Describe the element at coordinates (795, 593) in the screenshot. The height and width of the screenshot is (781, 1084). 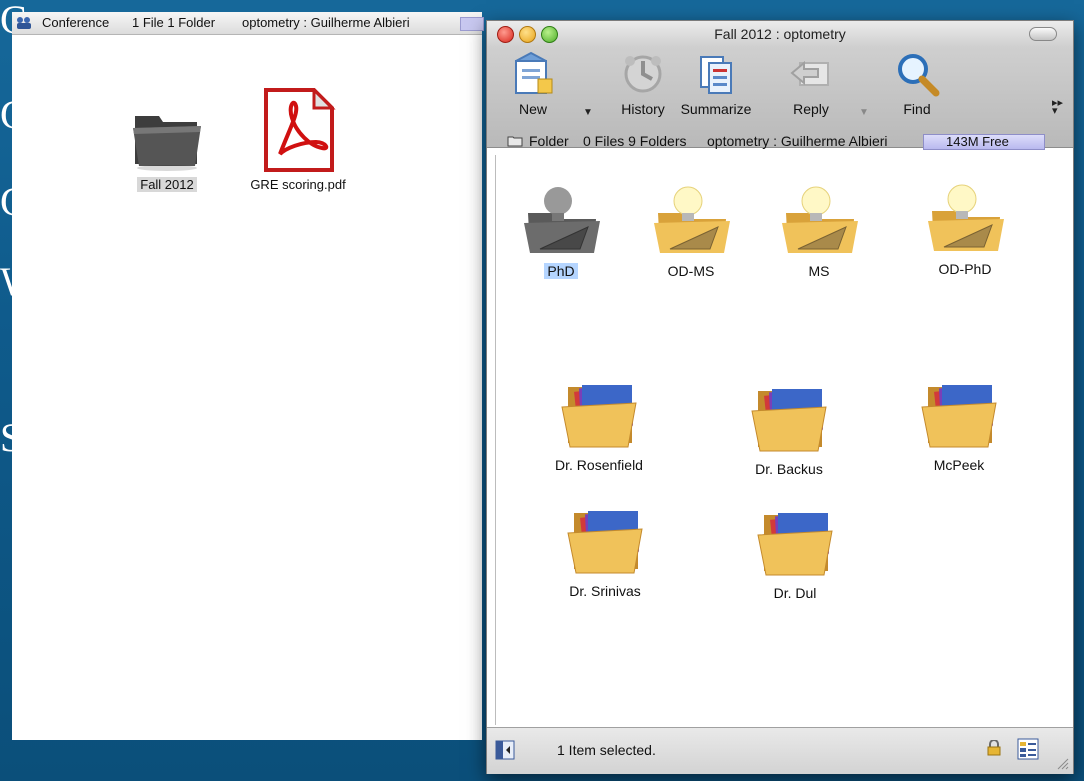
I see `folder-name: Dr. Dul` at that location.